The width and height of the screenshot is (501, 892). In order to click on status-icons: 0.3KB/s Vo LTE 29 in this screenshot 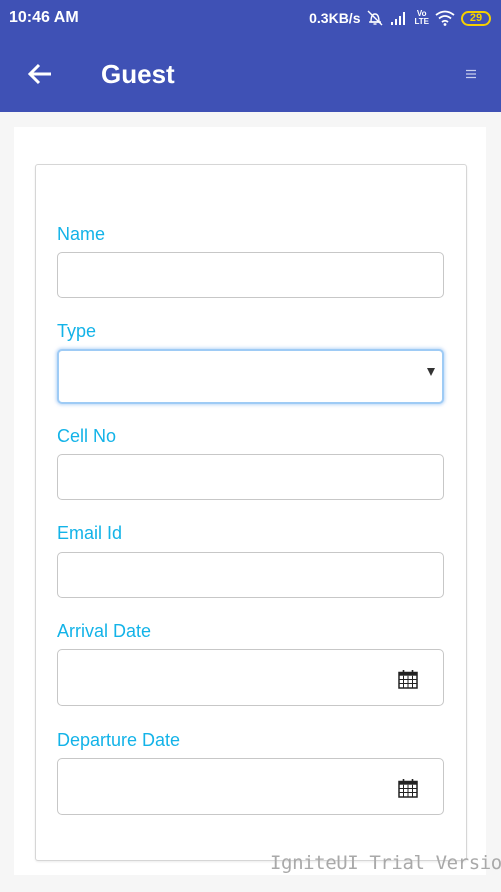, I will do `click(400, 18)`.